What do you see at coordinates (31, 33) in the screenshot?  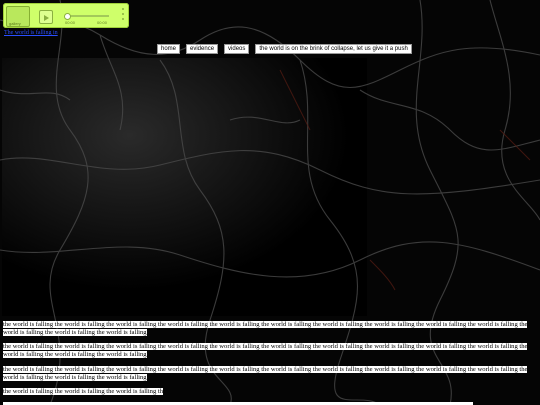 I see `header-link: The world is falling in` at bounding box center [31, 33].